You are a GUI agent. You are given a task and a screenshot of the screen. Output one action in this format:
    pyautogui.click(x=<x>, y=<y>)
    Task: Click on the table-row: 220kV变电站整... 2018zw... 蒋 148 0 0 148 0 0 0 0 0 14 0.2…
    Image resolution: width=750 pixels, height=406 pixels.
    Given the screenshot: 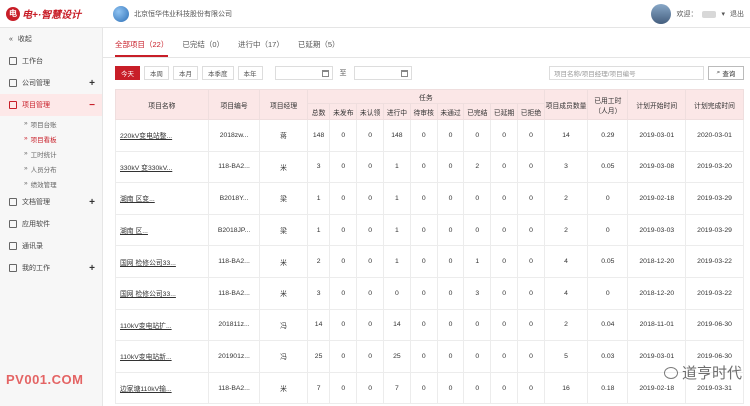 What is the action you would take?
    pyautogui.click(x=429, y=135)
    